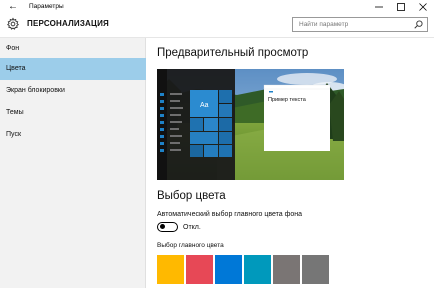  Describe the element at coordinates (360, 24) in the screenshot. I see `search-input: Найти параметр` at that location.